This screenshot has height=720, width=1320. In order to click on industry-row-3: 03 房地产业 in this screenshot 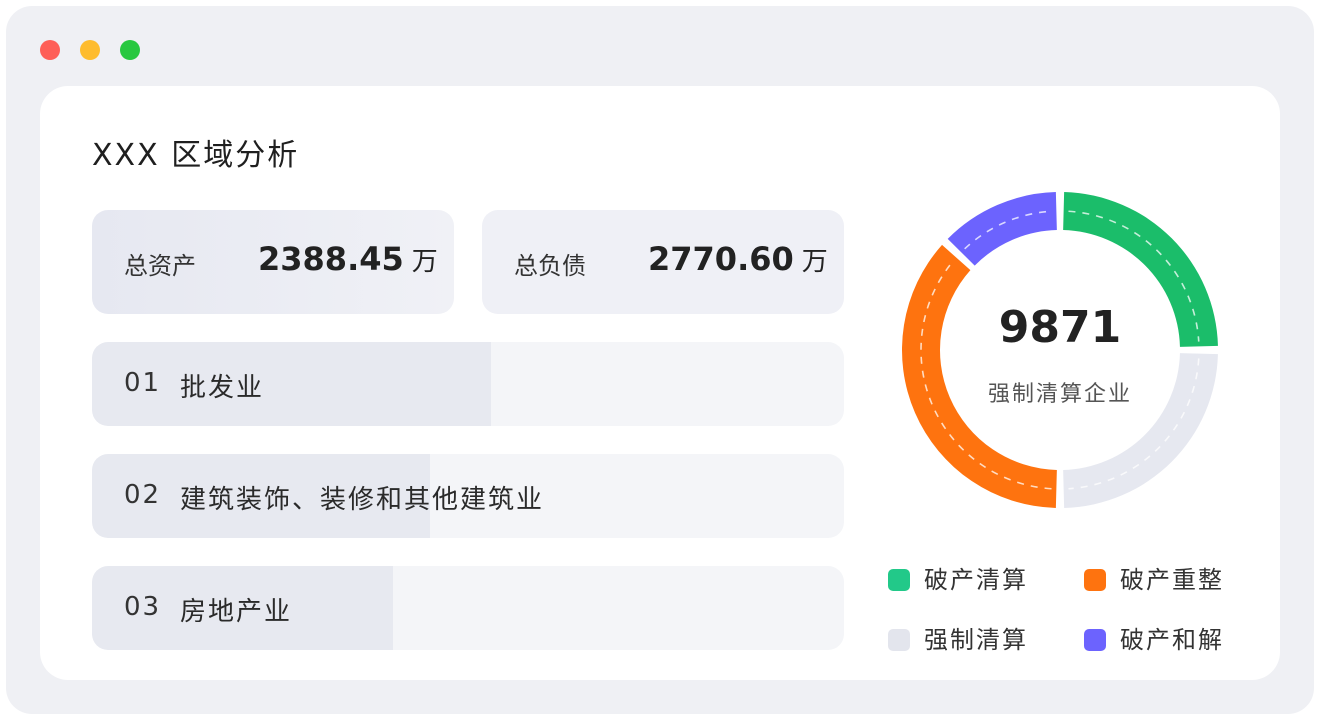, I will do `click(468, 608)`.